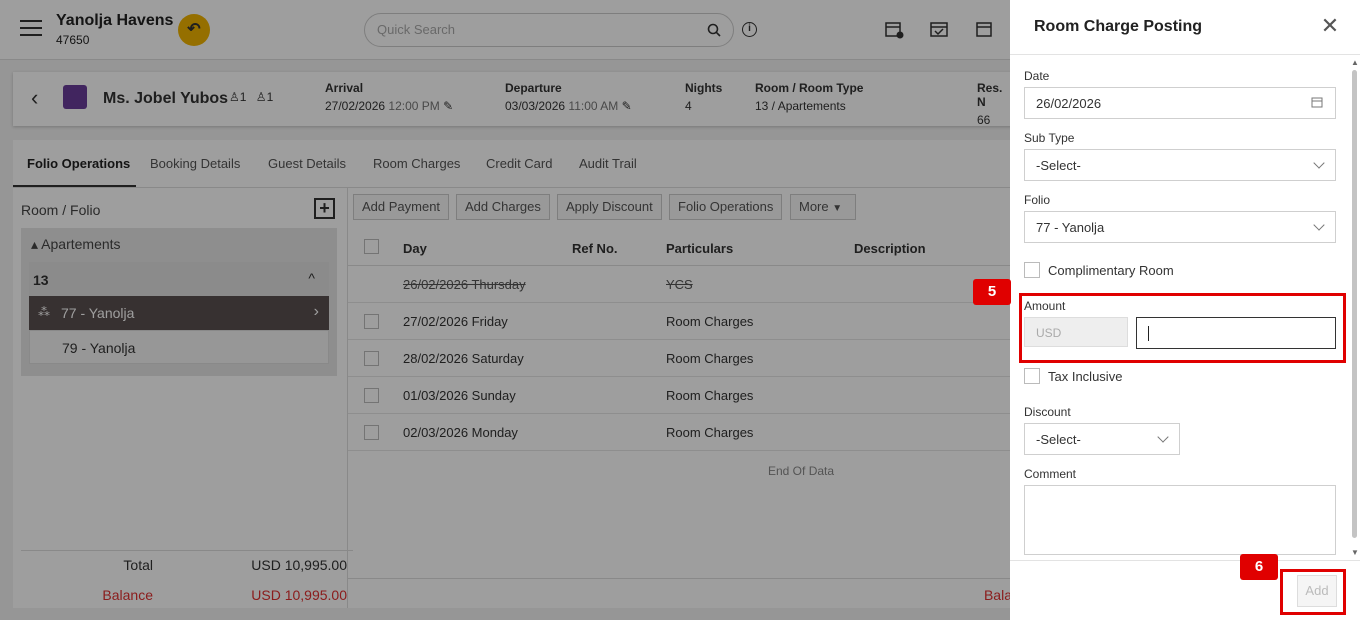  Describe the element at coordinates (1058, 439) in the screenshot. I see `discount-value: -Select-` at that location.